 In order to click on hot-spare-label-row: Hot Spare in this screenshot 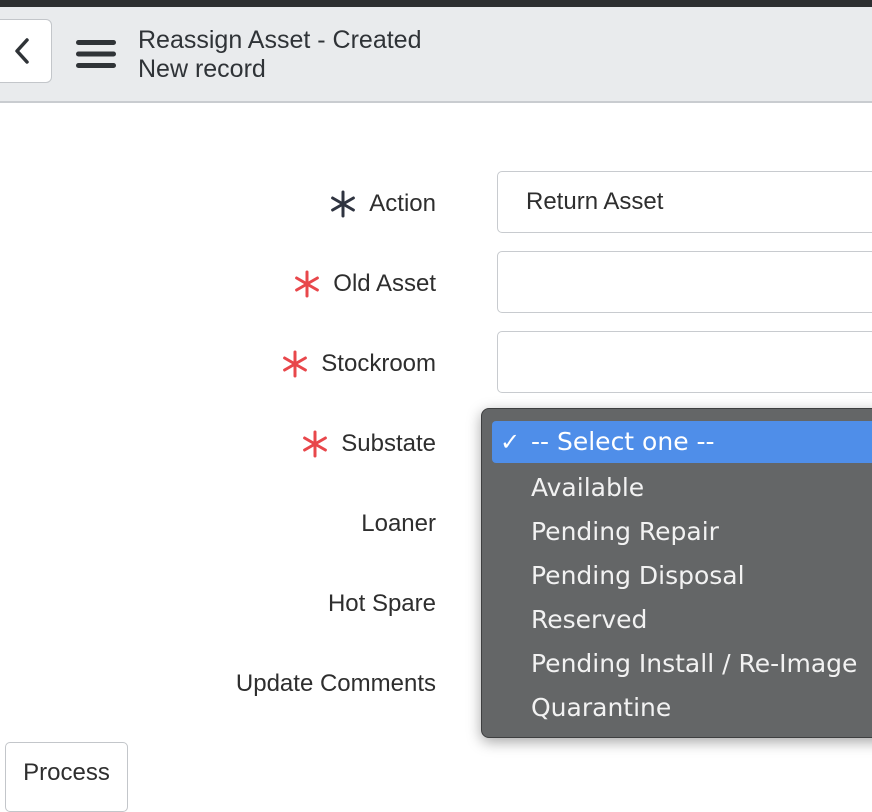, I will do `click(382, 604)`.